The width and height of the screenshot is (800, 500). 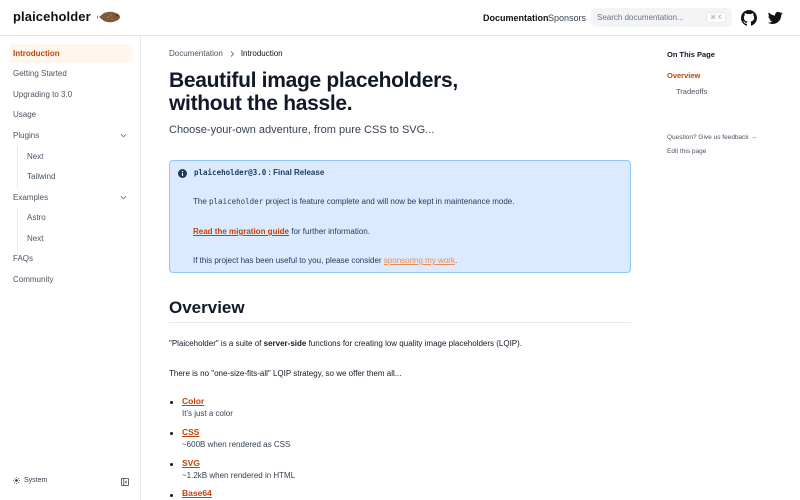 What do you see at coordinates (775, 18) in the screenshot?
I see `twitter-icon` at bounding box center [775, 18].